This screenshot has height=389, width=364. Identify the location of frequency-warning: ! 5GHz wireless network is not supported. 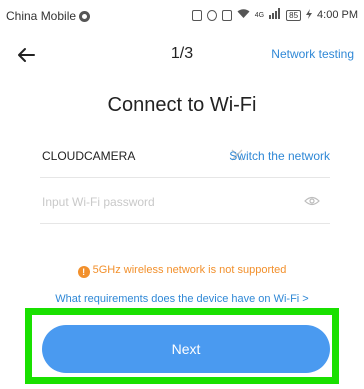
(182, 271).